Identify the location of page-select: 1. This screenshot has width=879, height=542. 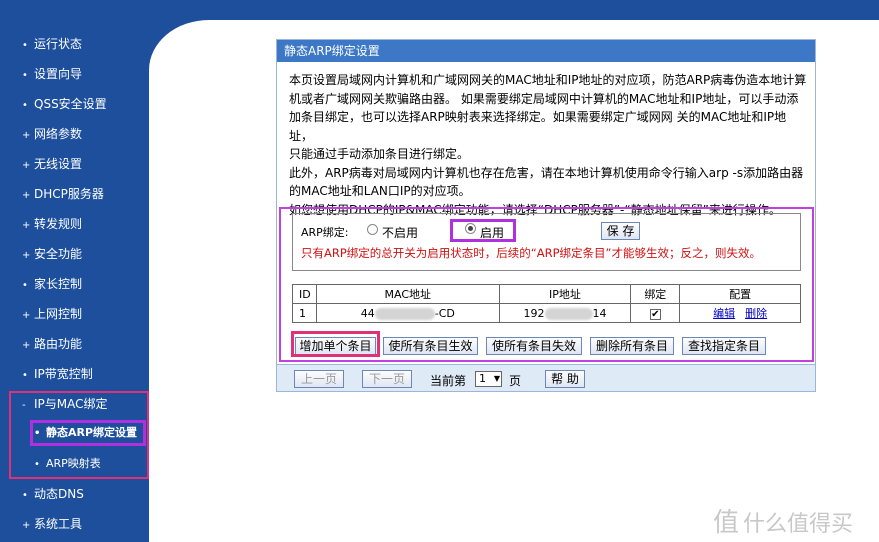
(488, 379).